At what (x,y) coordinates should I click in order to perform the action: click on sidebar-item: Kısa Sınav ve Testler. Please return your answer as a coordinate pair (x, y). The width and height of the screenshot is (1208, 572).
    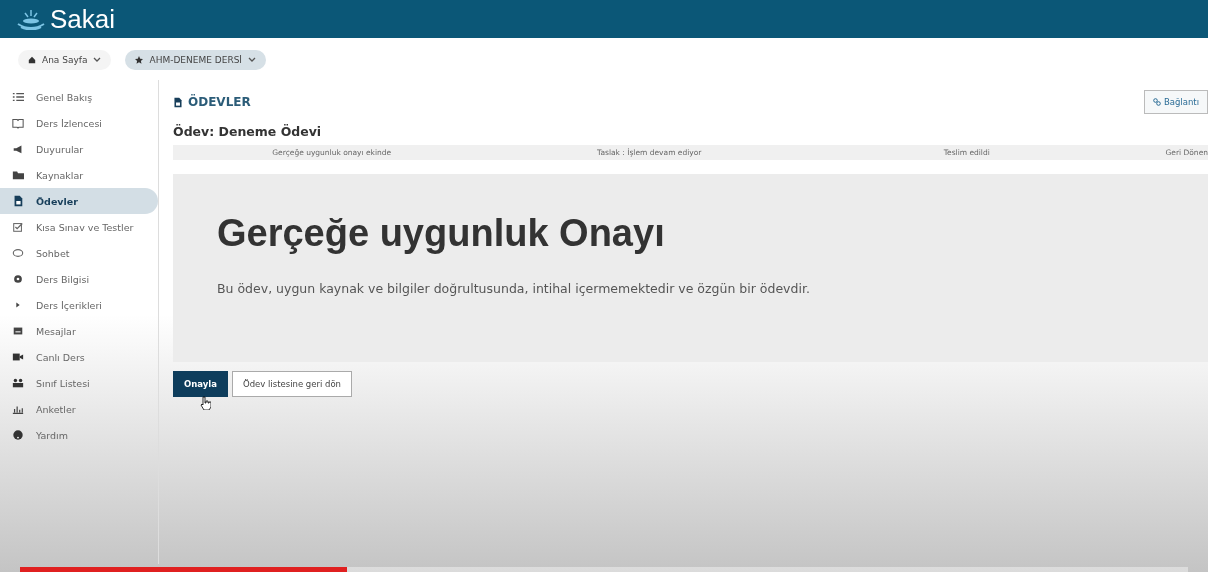
    Looking at the image, I should click on (79, 227).